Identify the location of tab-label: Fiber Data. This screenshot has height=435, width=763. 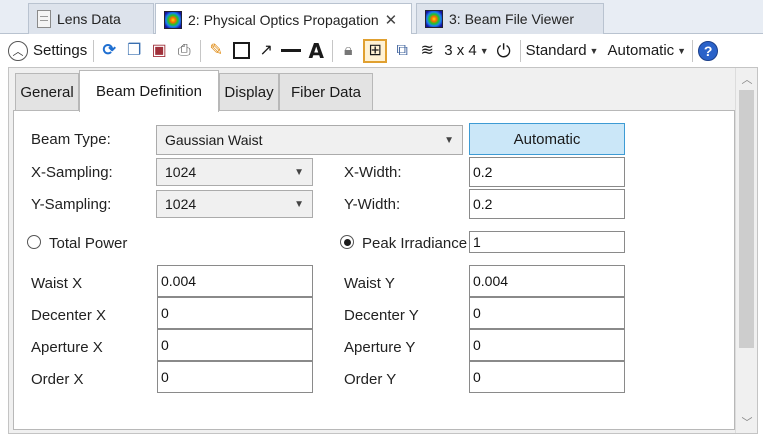
(326, 92).